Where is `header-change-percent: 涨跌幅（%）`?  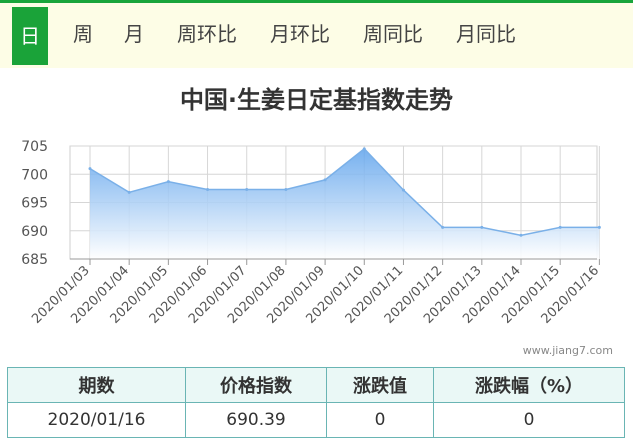
header-change-percent: 涨跌幅（%） is located at coordinates (529, 385).